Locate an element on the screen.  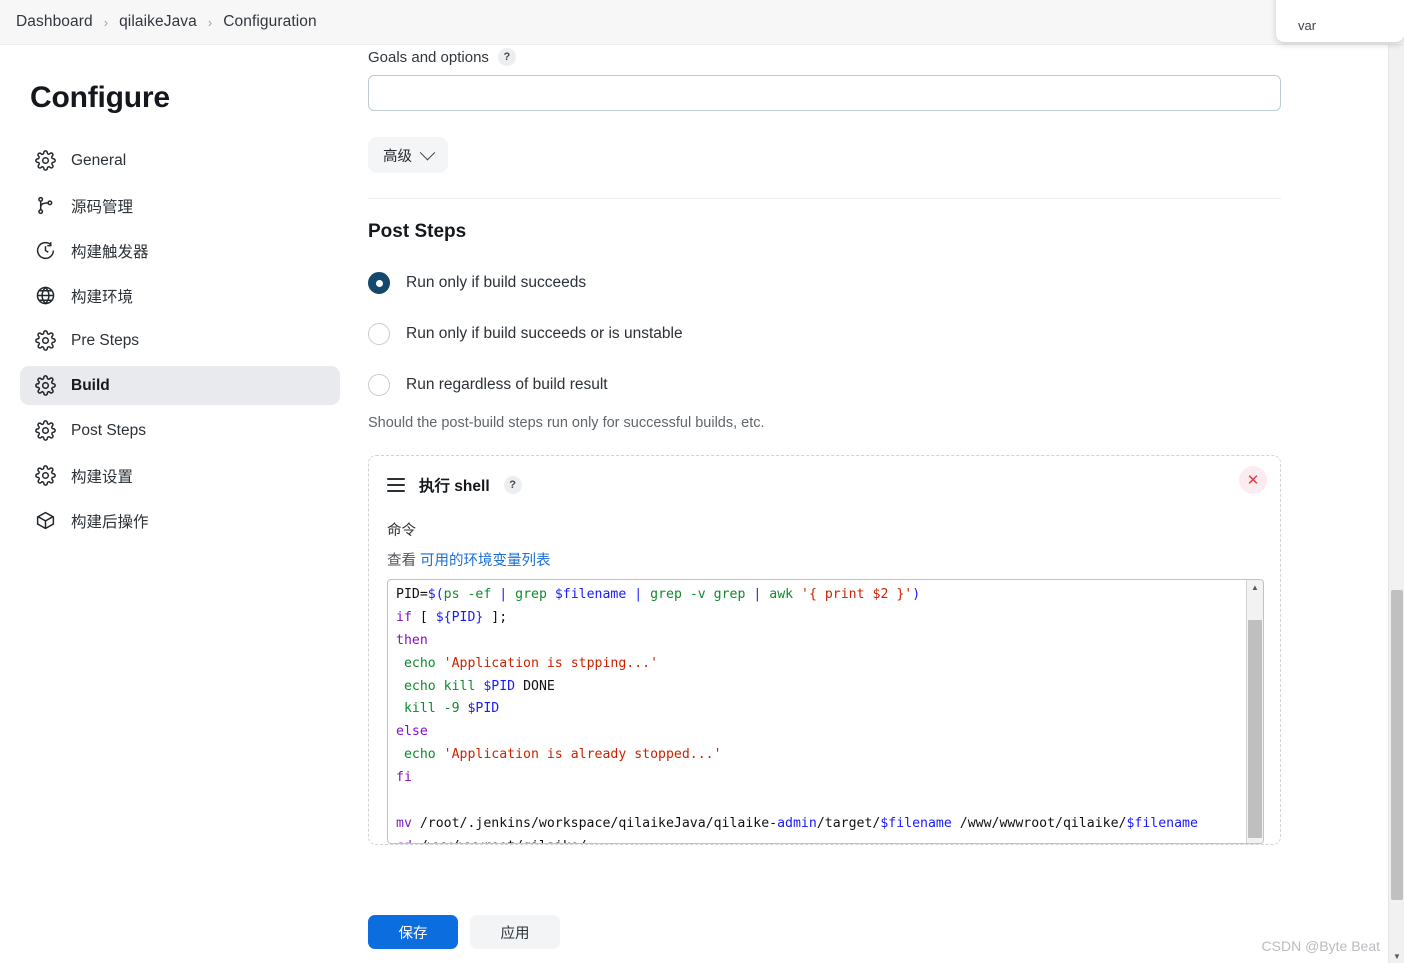
code-line: echo 'Application is already stopped...' is located at coordinates (562, 755).